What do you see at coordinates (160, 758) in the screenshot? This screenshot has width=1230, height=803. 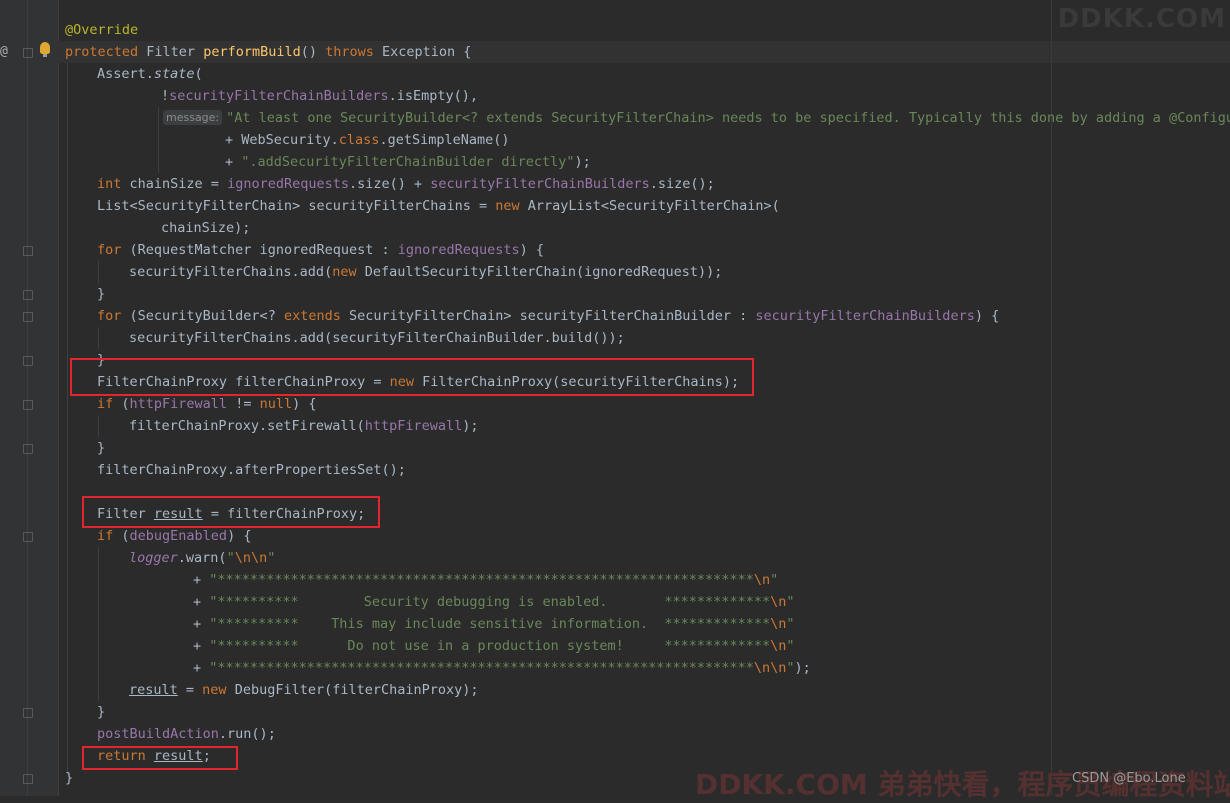 I see `highlight-box-return-result` at bounding box center [160, 758].